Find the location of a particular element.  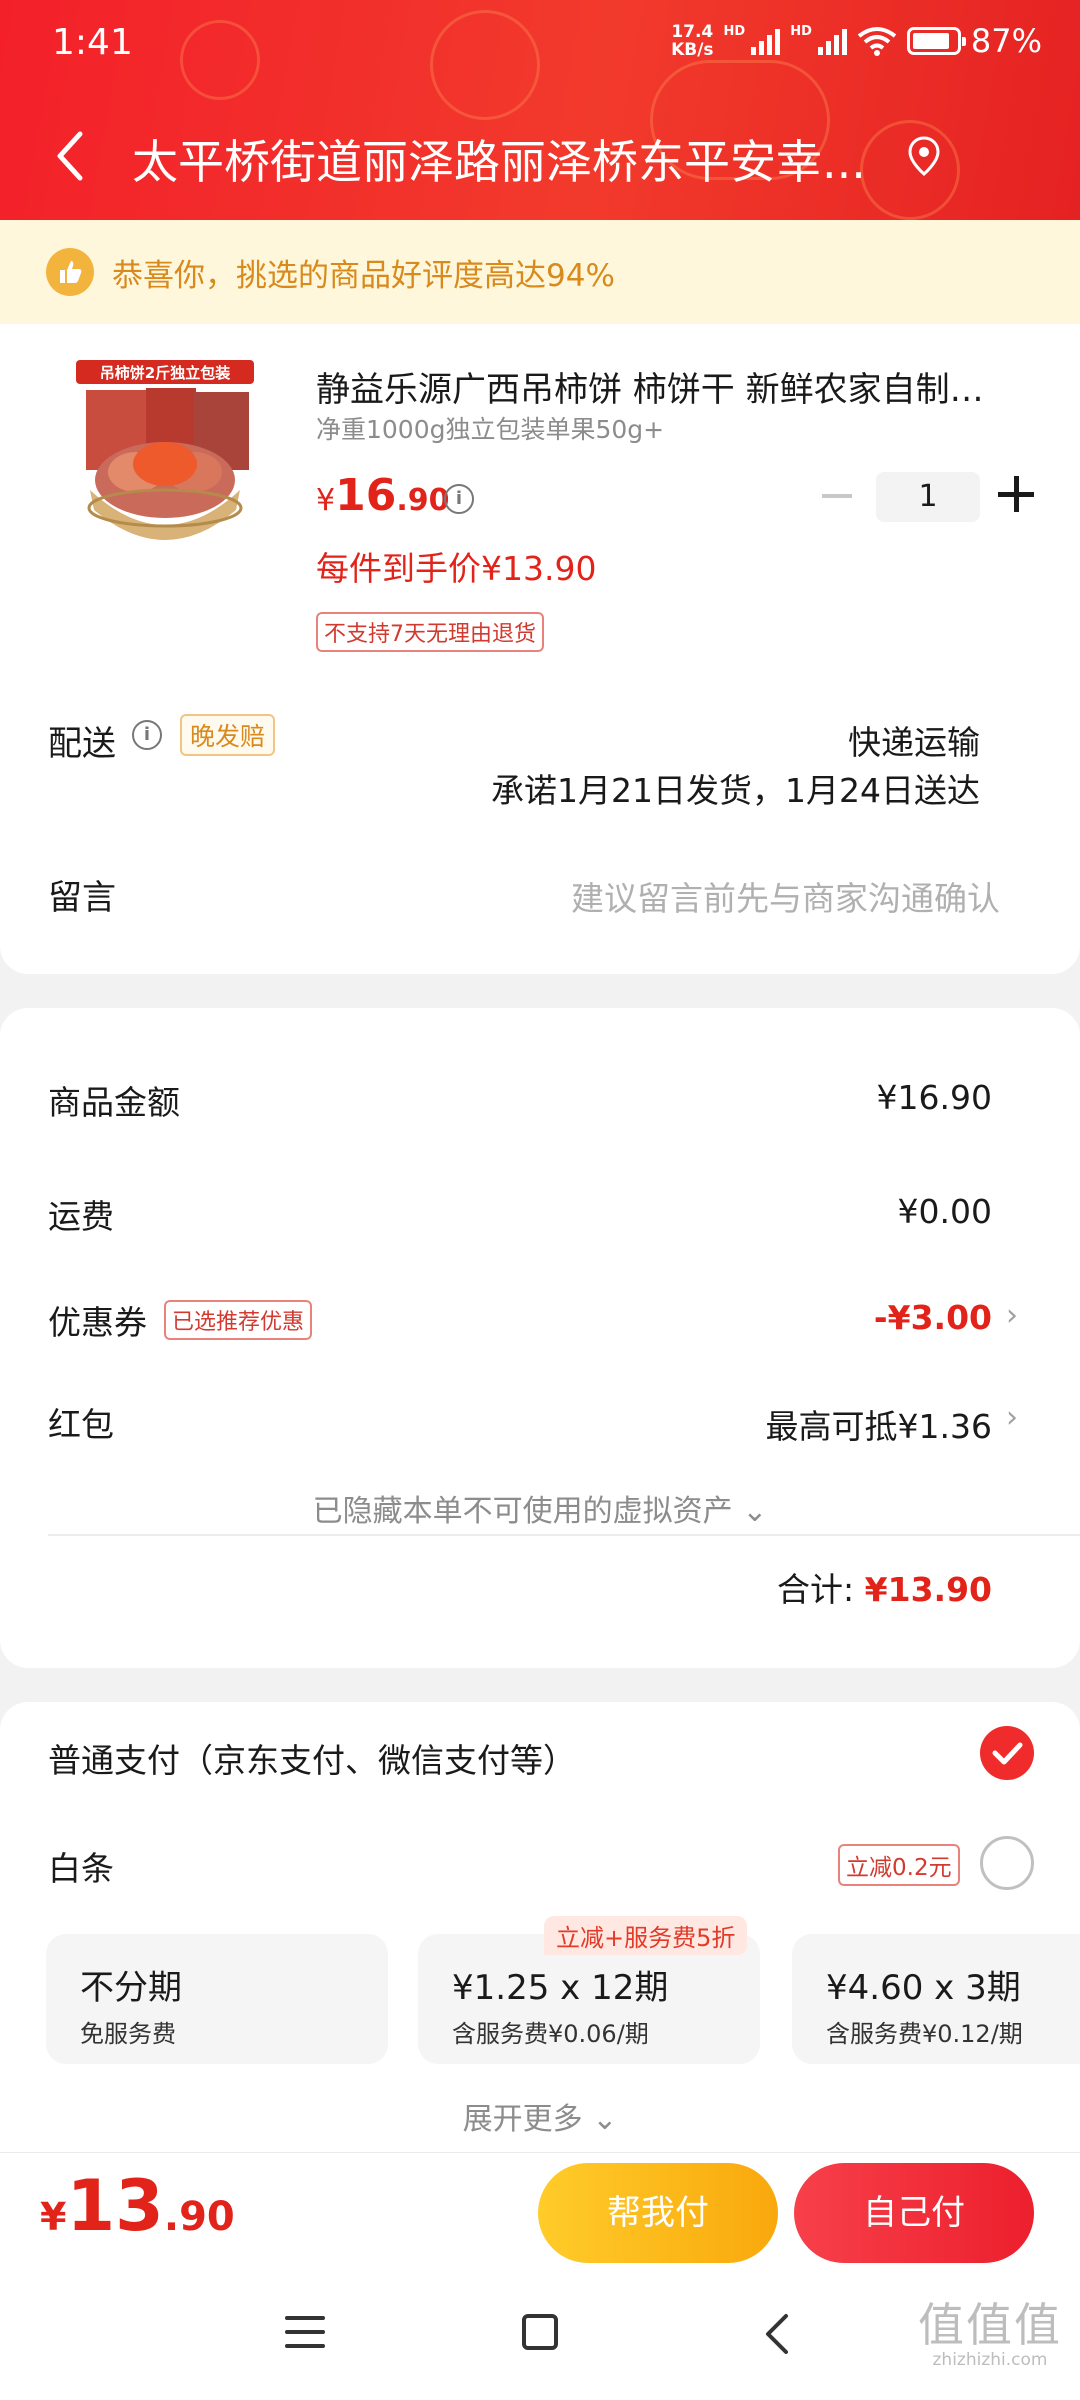

product-spec: 净重1000g独立包装单果50g+ is located at coordinates (490, 429).